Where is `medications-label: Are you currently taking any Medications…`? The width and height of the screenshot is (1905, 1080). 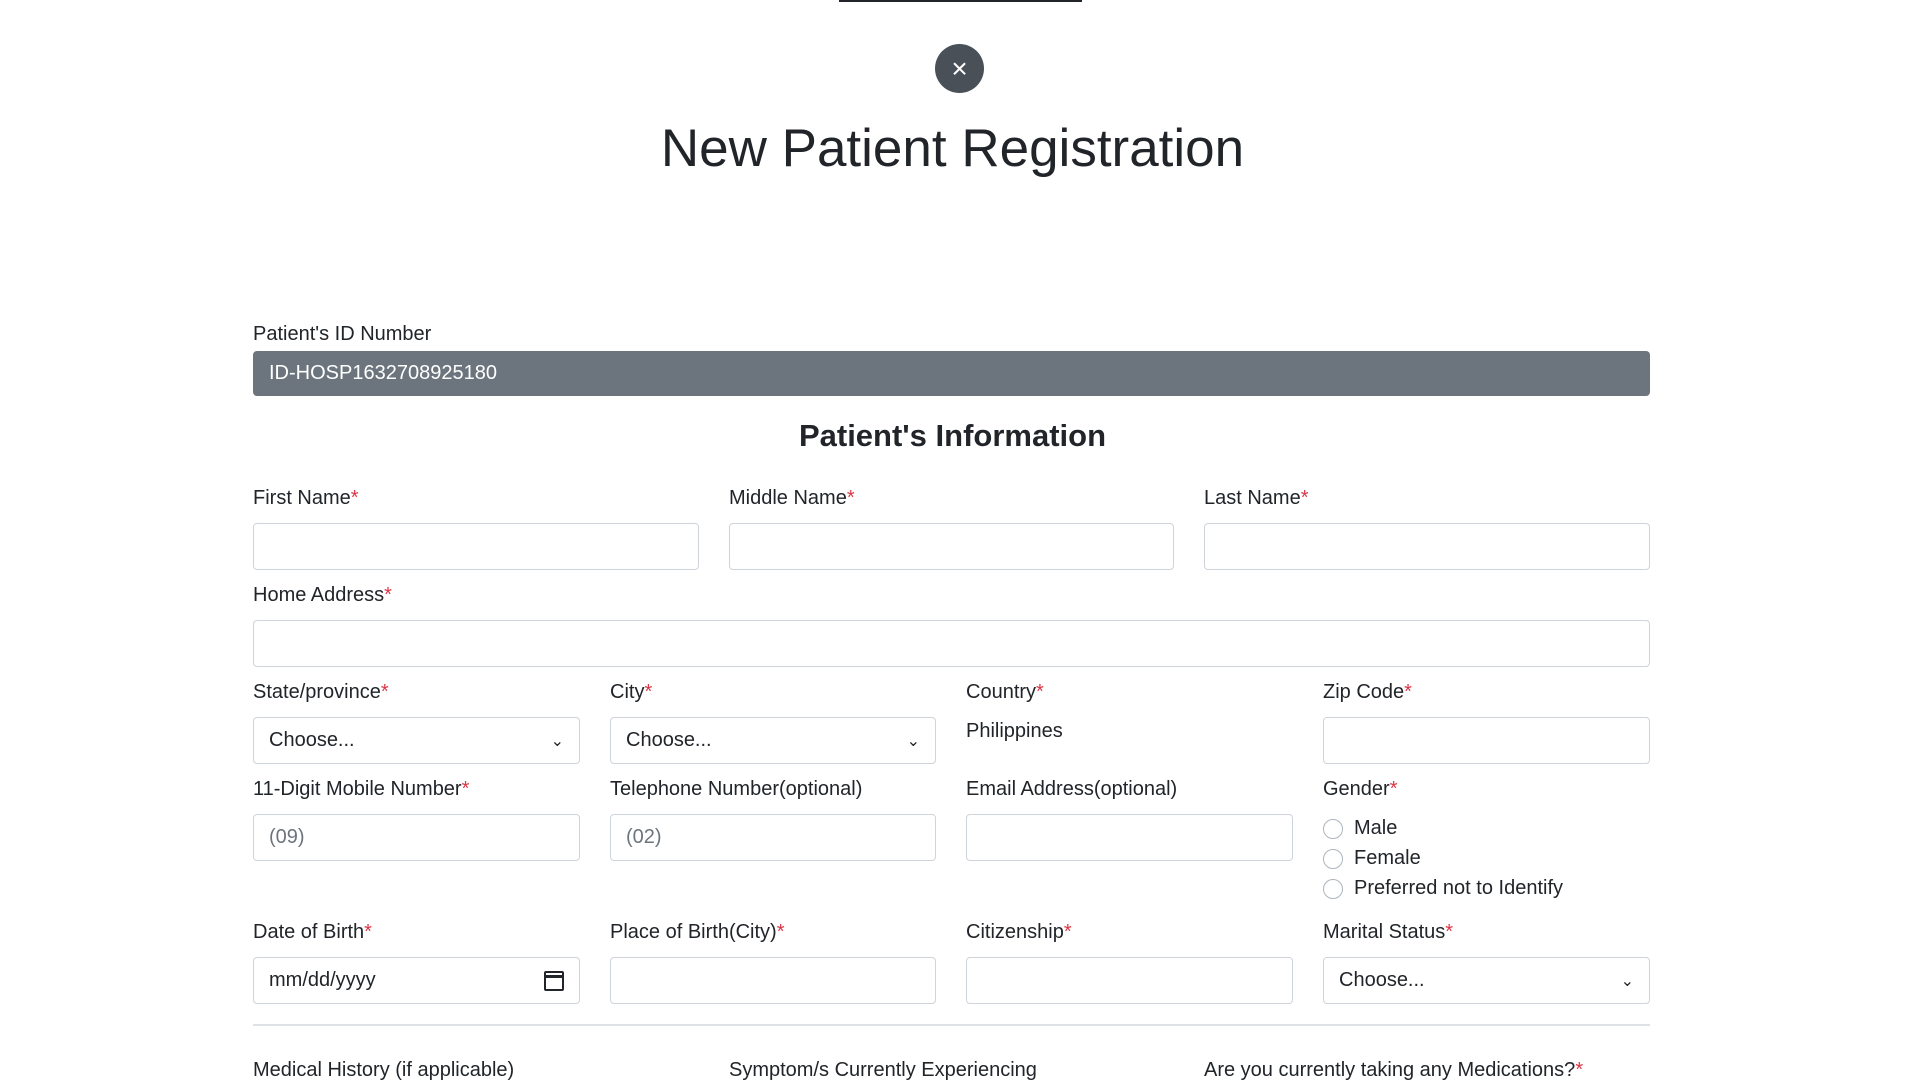 medications-label: Are you currently taking any Medications… is located at coordinates (1394, 1069).